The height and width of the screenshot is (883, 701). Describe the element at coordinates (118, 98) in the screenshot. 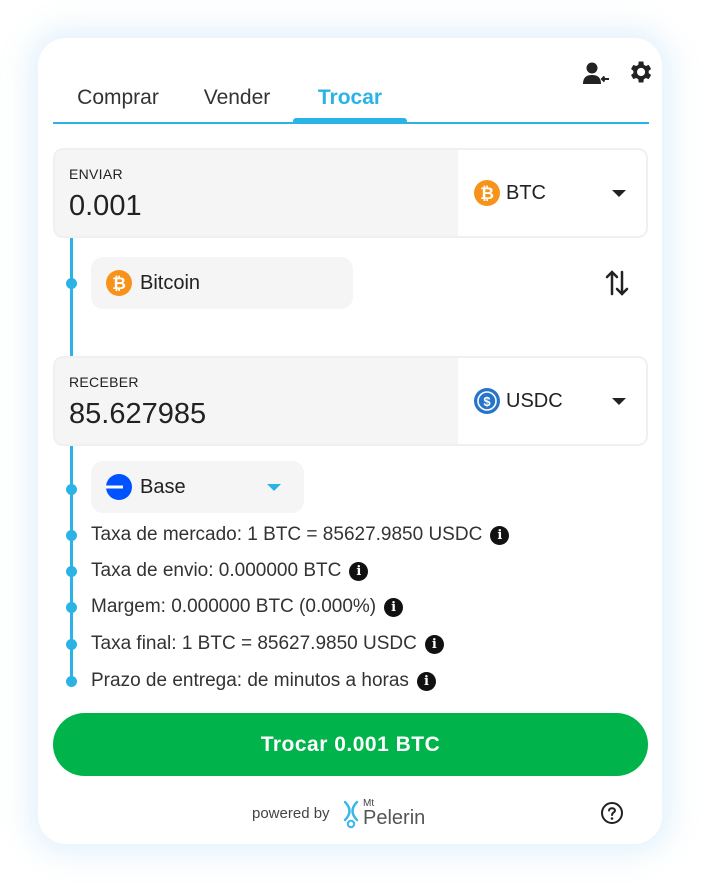

I see `tab-comprar: Comprar` at that location.